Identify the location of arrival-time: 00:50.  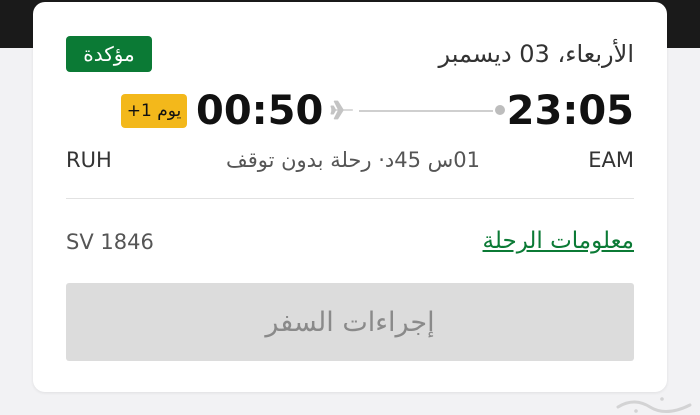
(260, 111).